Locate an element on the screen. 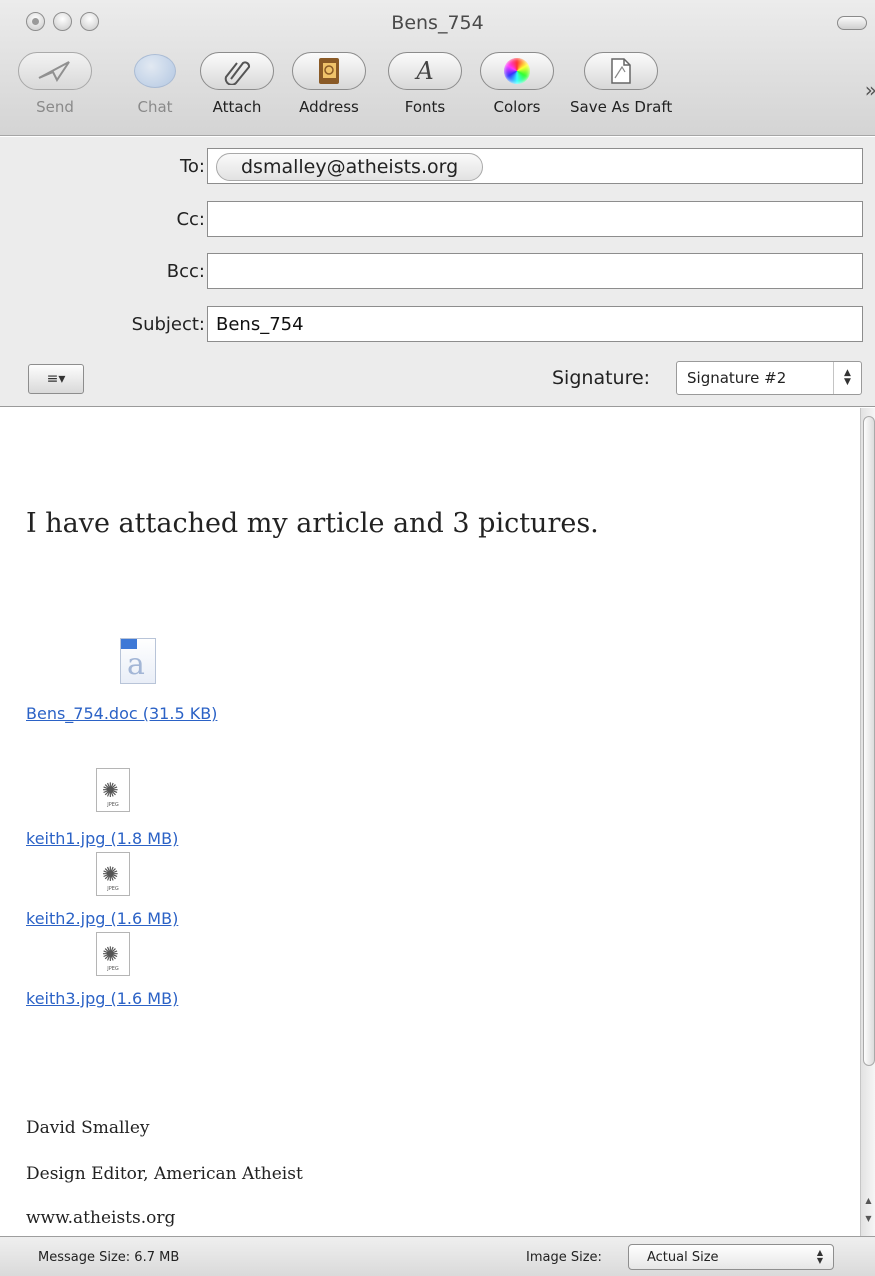 This screenshot has width=875, height=1276. signature-website: www.atheists.org is located at coordinates (101, 1218).